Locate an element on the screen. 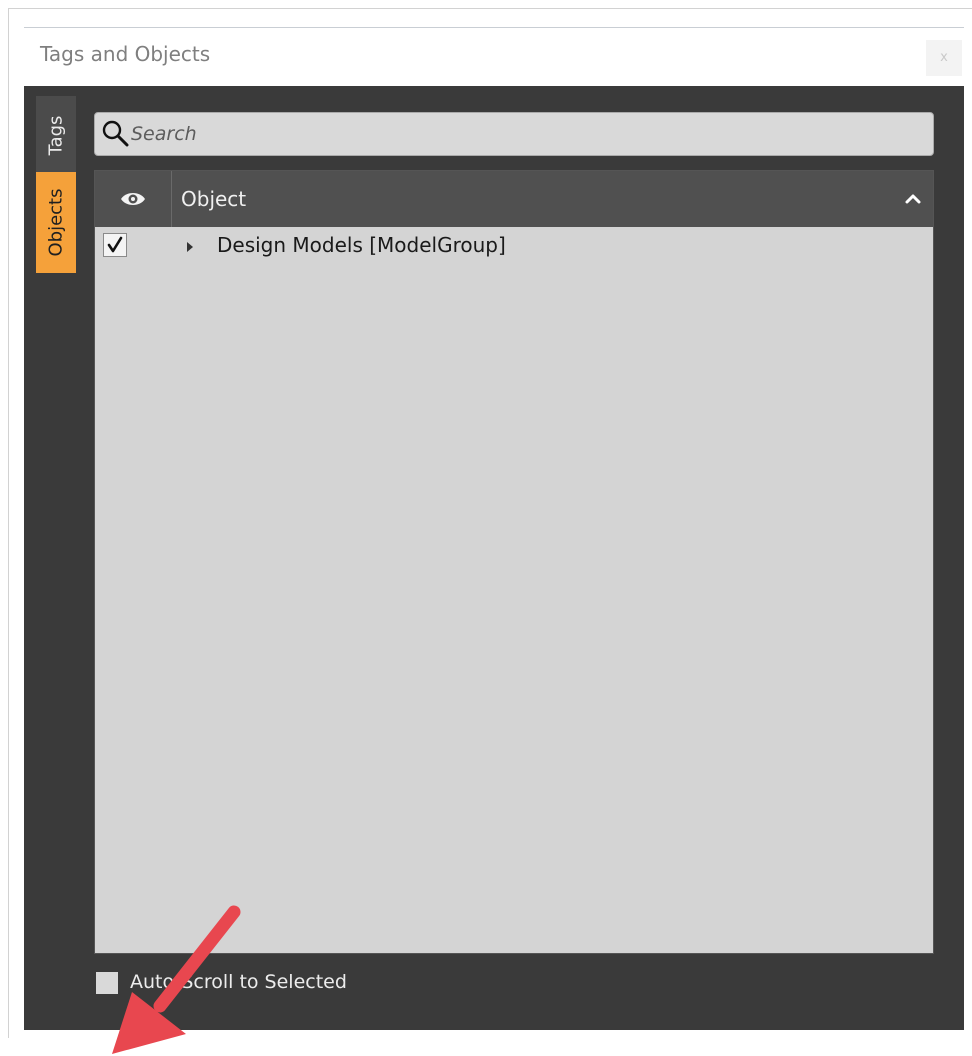  table-header: Object is located at coordinates (514, 199).